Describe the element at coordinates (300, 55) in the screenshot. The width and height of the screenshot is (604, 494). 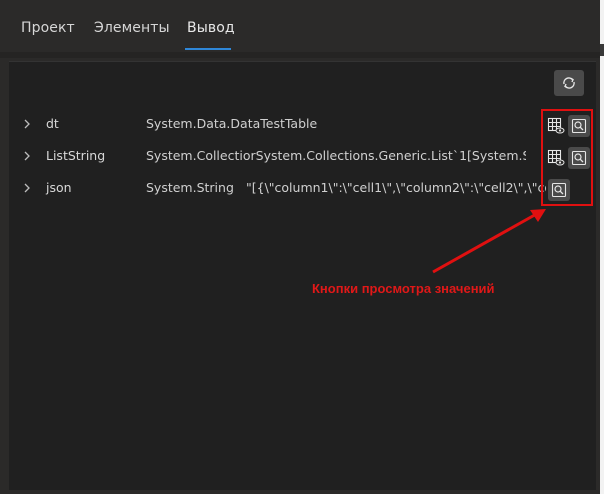
I see `divider` at that location.